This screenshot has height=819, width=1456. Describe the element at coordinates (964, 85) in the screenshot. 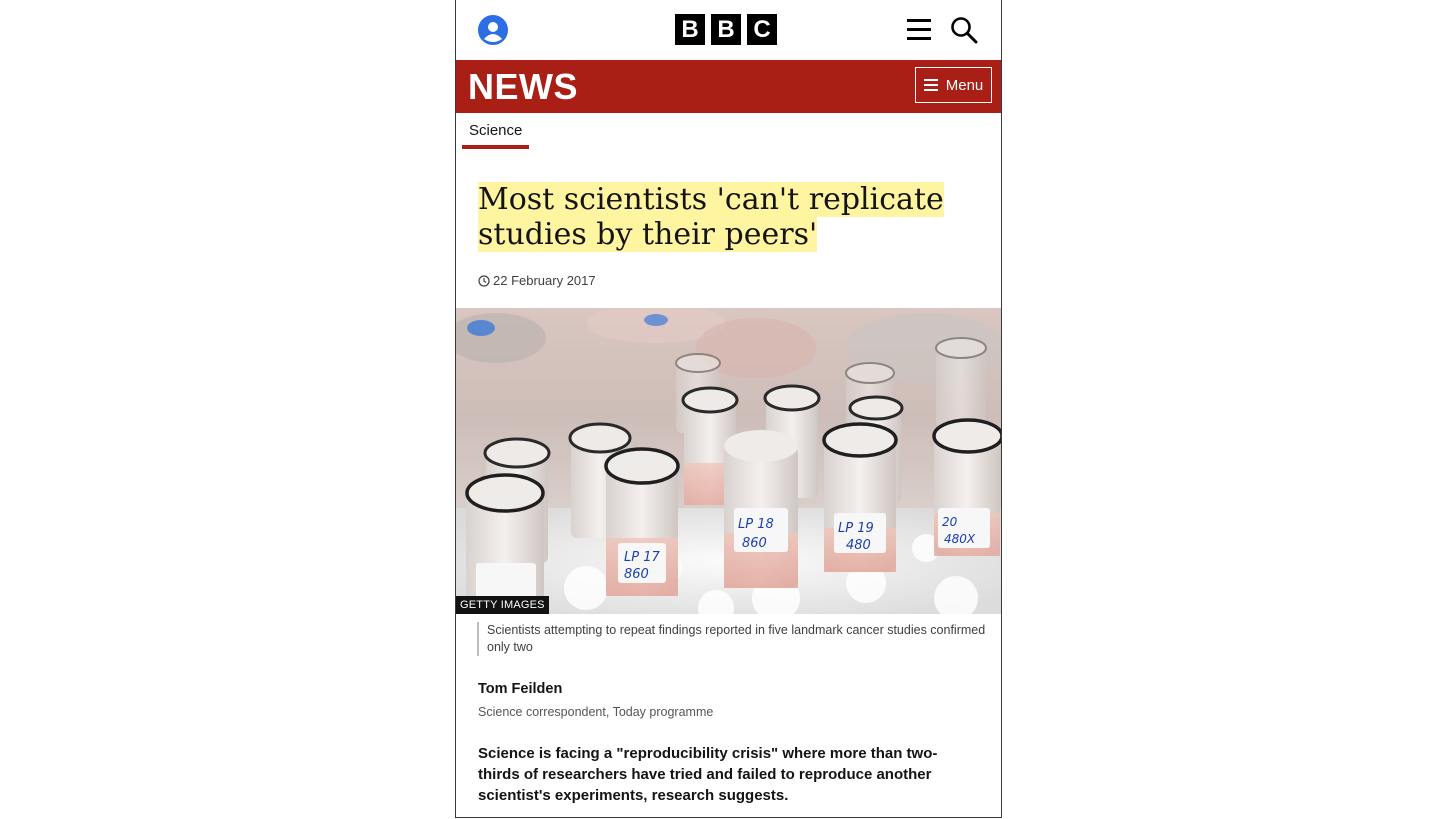

I see `menu-label: Menu` at that location.